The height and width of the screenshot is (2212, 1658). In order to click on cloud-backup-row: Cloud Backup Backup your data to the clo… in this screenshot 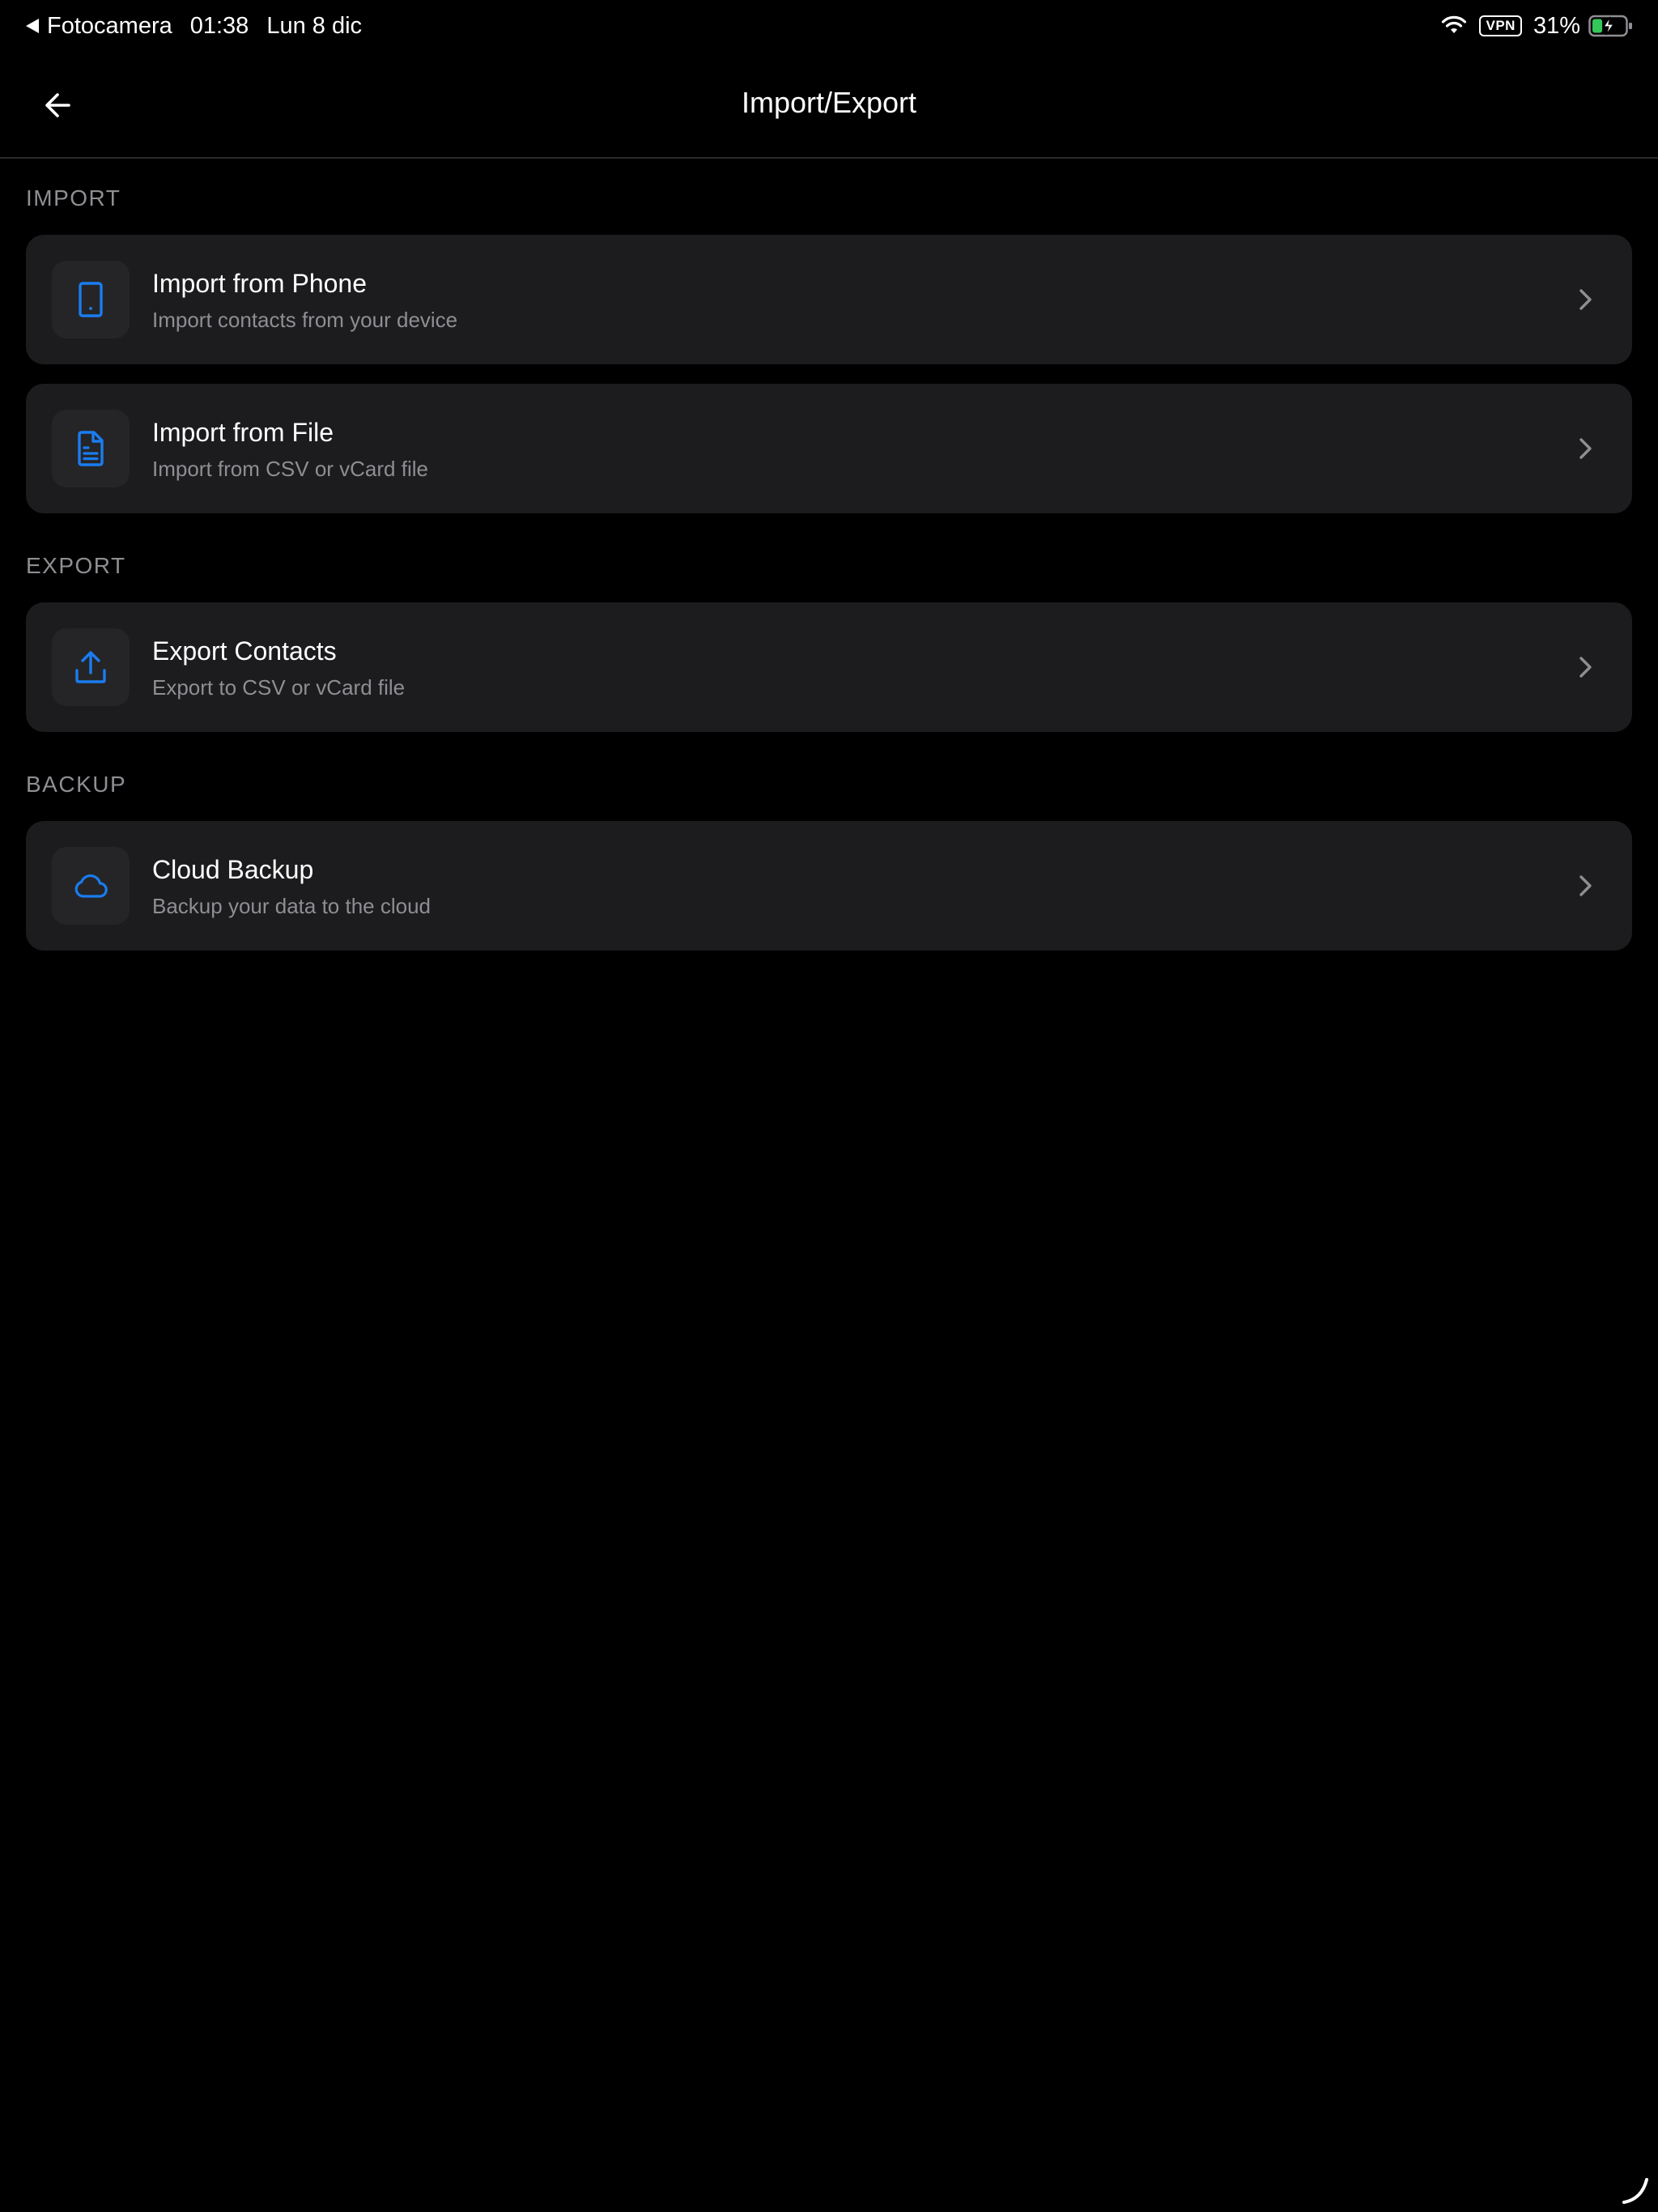, I will do `click(829, 886)`.